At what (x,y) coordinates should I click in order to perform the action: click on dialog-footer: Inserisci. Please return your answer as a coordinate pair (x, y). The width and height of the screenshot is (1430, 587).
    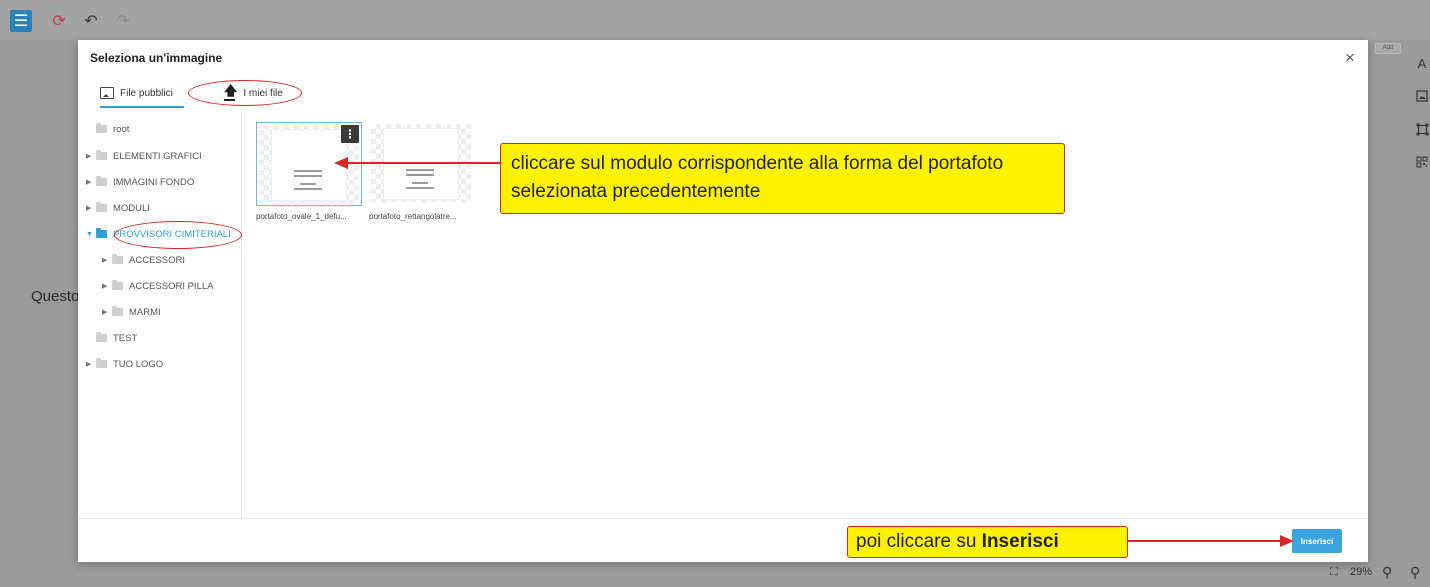
    Looking at the image, I should click on (723, 540).